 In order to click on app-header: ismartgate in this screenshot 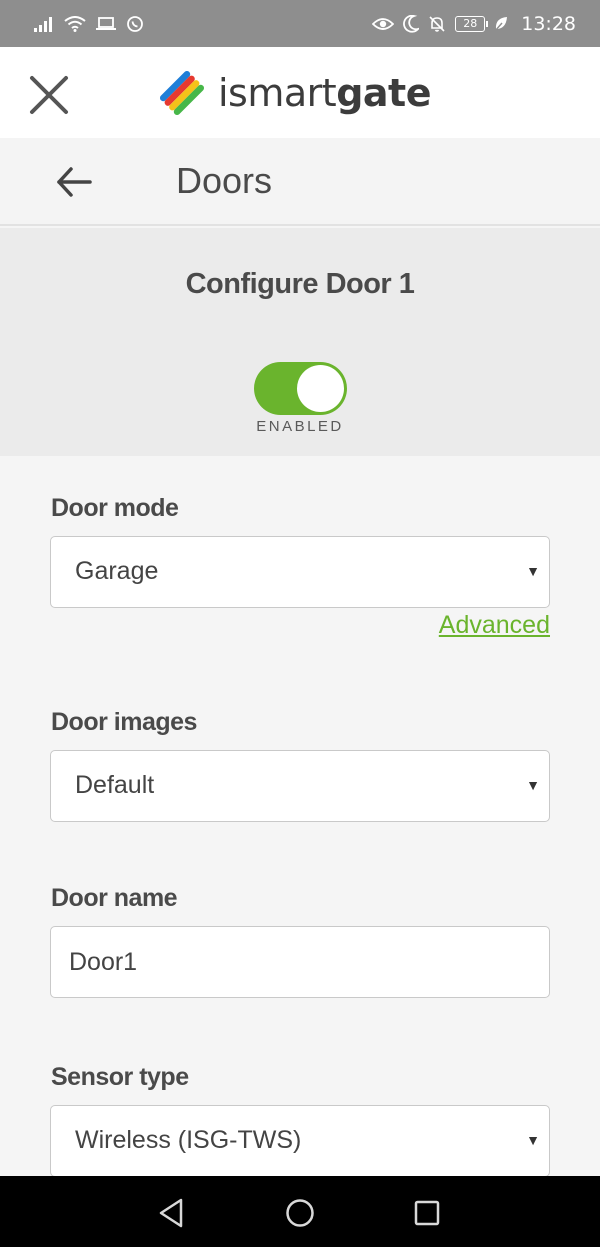, I will do `click(300, 92)`.